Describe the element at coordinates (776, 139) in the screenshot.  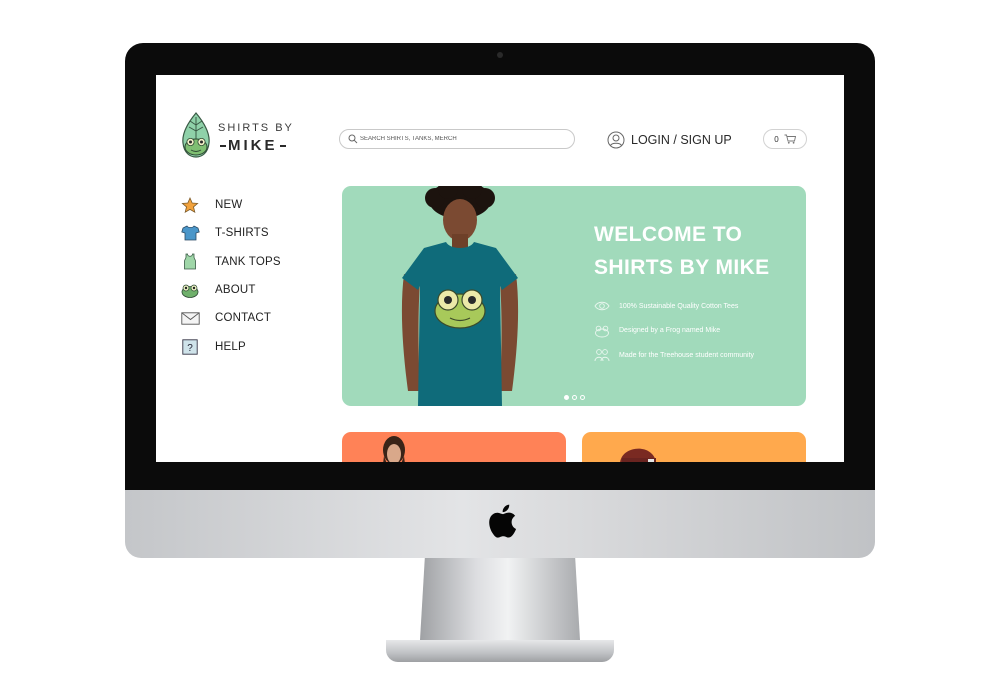
I see `cart-count: 0` at that location.